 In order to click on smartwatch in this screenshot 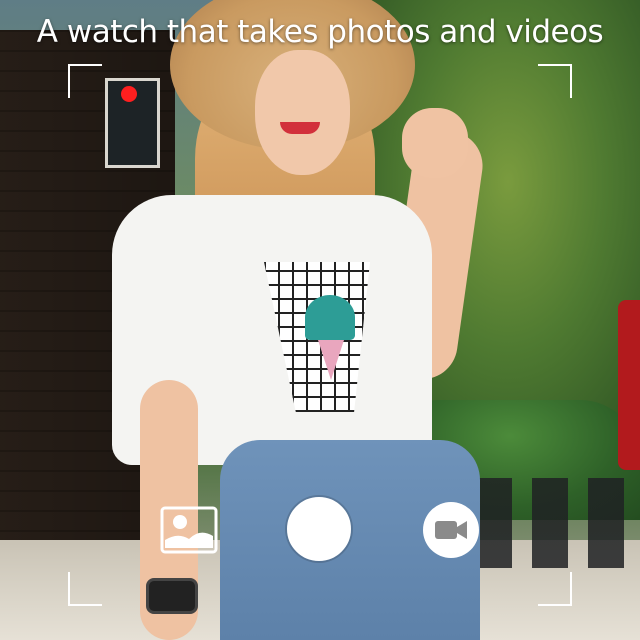, I will do `click(172, 596)`.